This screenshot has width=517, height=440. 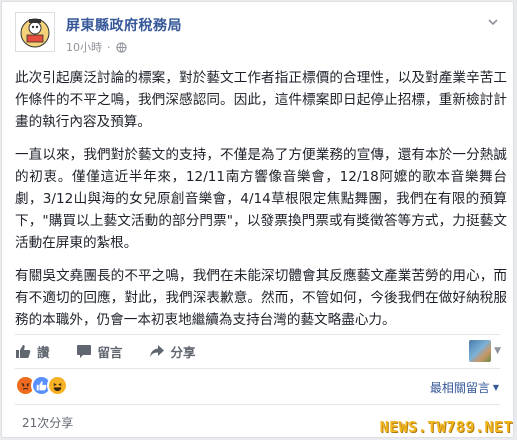 I want to click on avatar-logo, so click(x=35, y=33).